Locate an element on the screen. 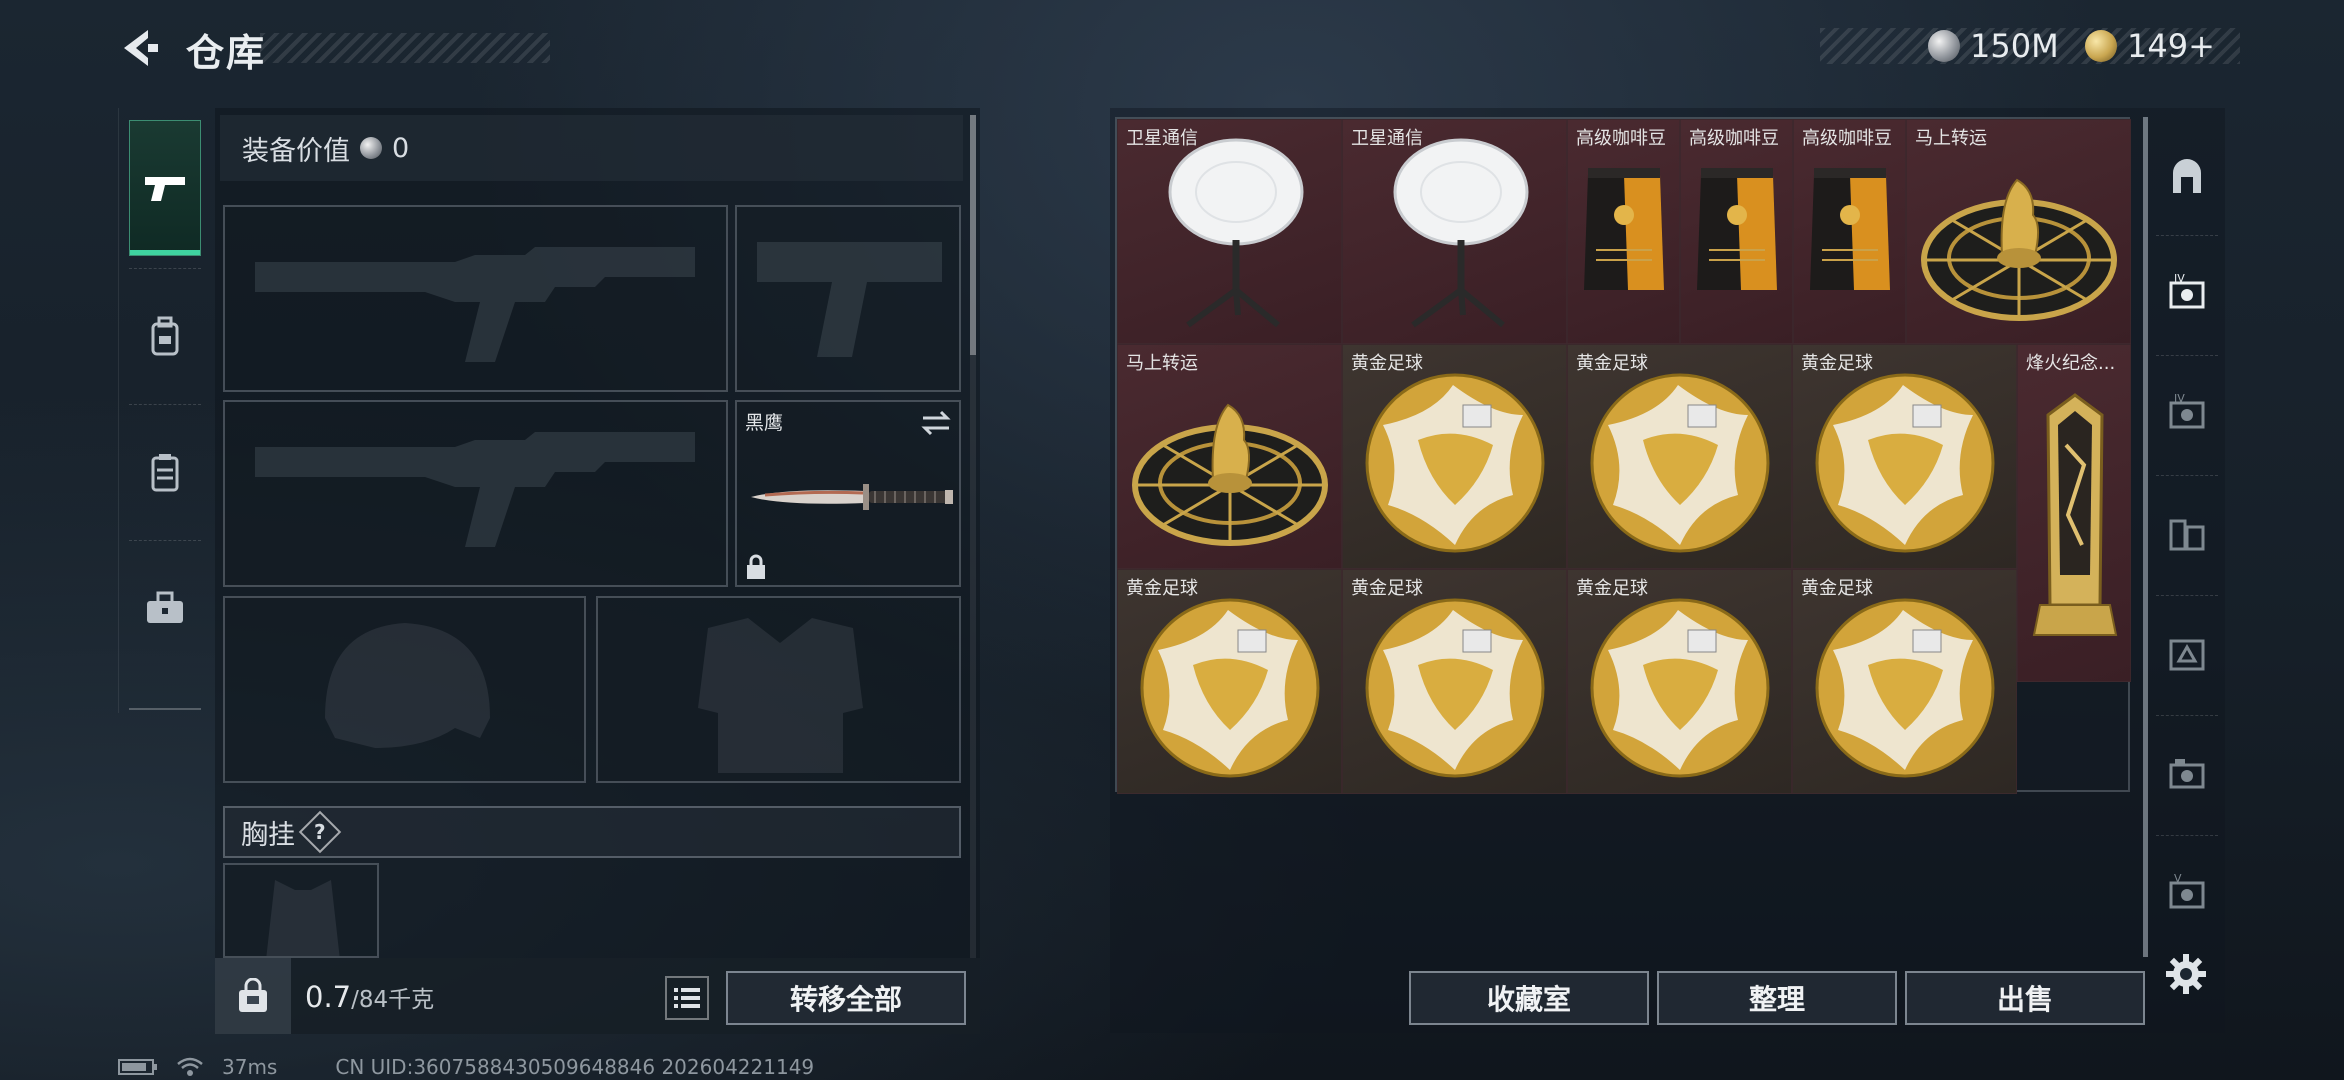 The height and width of the screenshot is (1080, 2344). storage-tab-2: IV is located at coordinates (2187, 295).